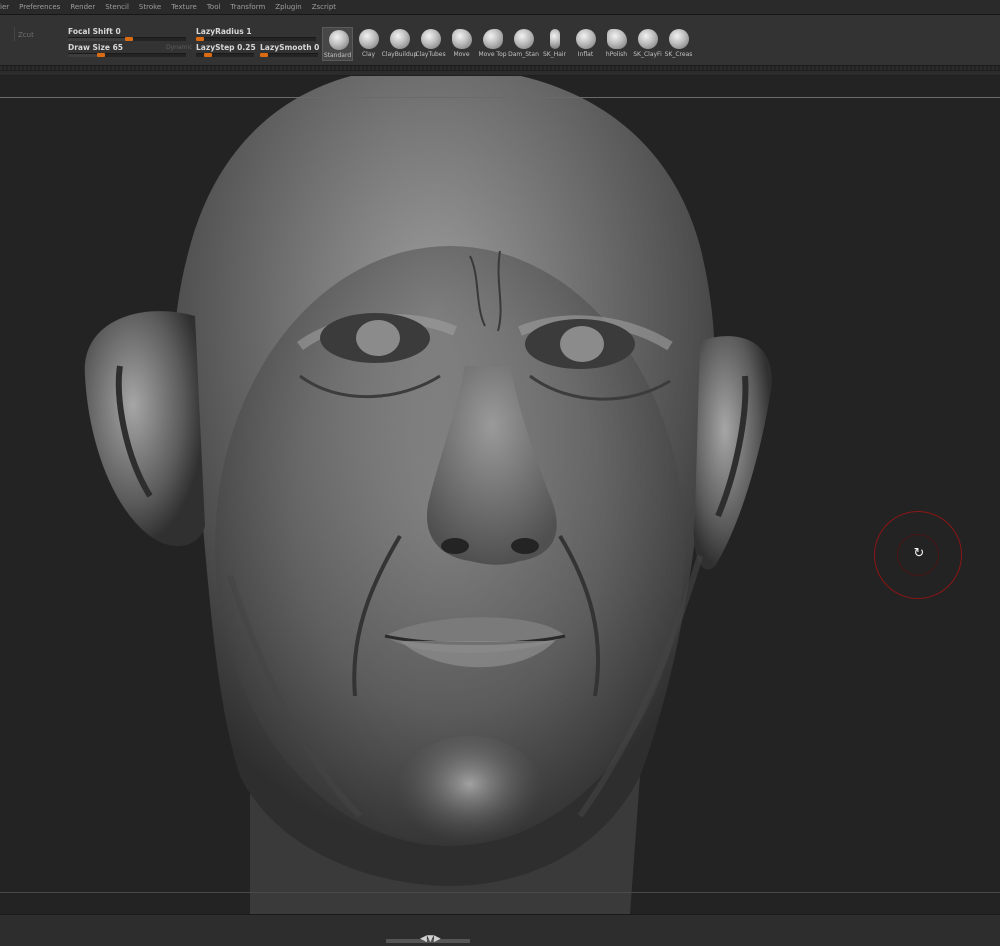 This screenshot has height=946, width=1000. I want to click on zadd-toggle, so click(7, 34).